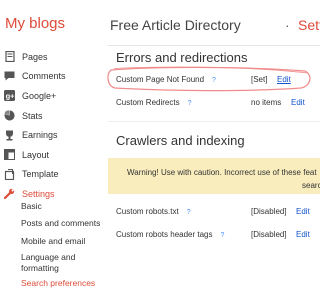 The width and height of the screenshot is (320, 290). Describe the element at coordinates (32, 115) in the screenshot. I see `sidebar-item-label: Stats` at that location.